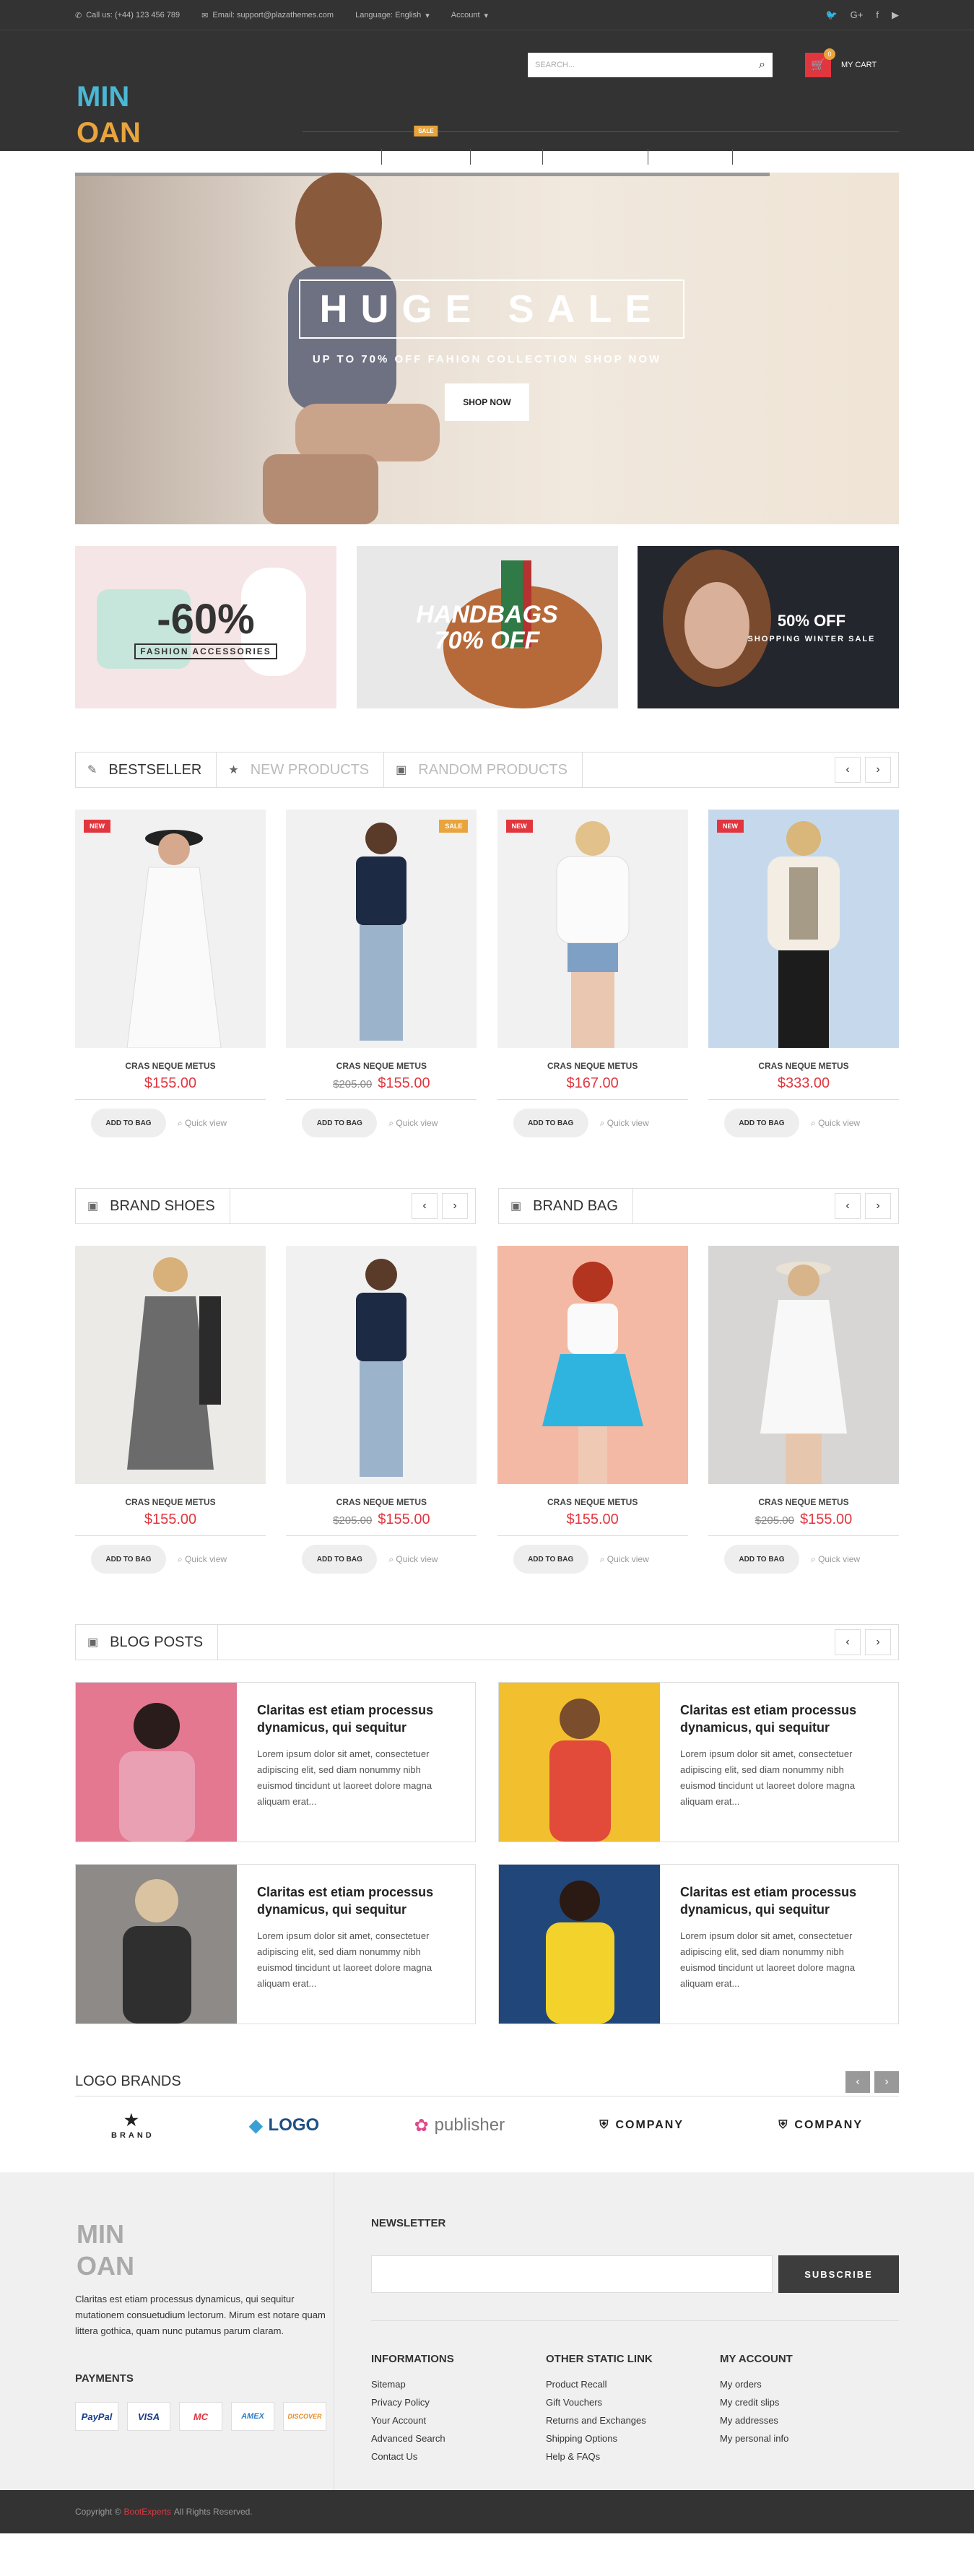  Describe the element at coordinates (691, 156) in the screenshot. I see `nav-shoes: SHOES ▾` at that location.